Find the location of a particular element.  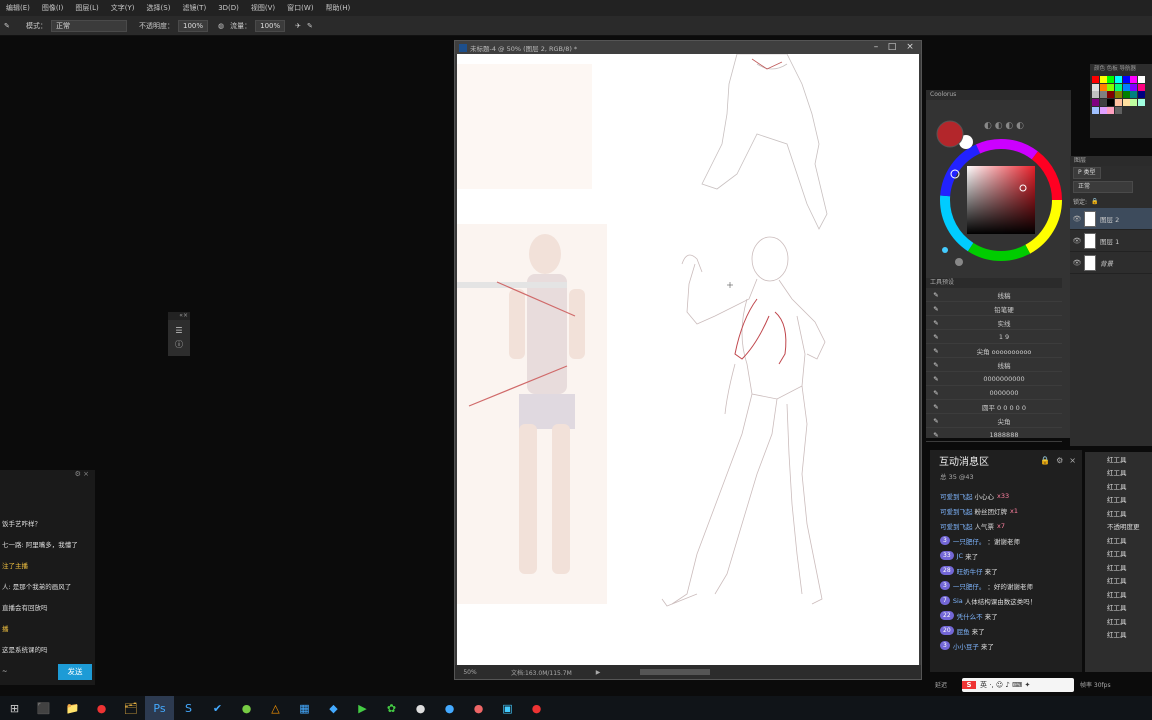

taskbar-app-icon: ⊞ is located at coordinates (14, 708).